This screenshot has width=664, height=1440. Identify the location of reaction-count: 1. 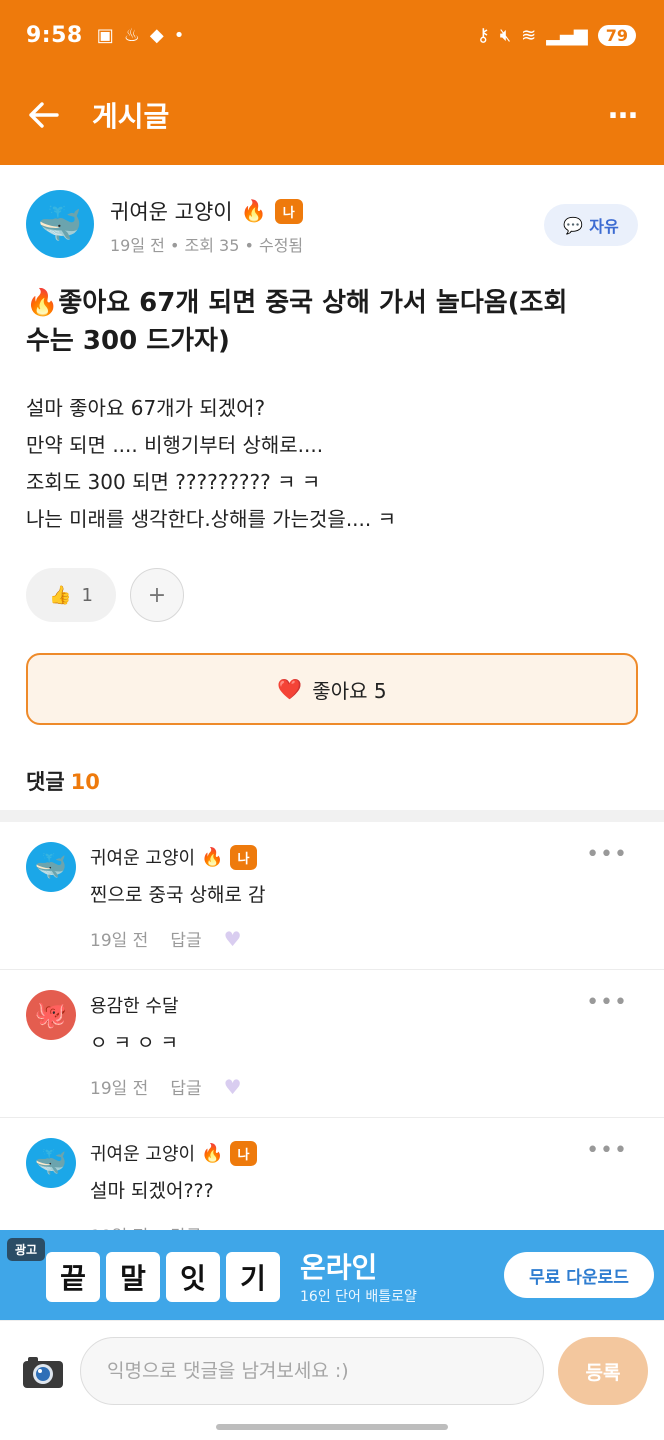
(87, 595).